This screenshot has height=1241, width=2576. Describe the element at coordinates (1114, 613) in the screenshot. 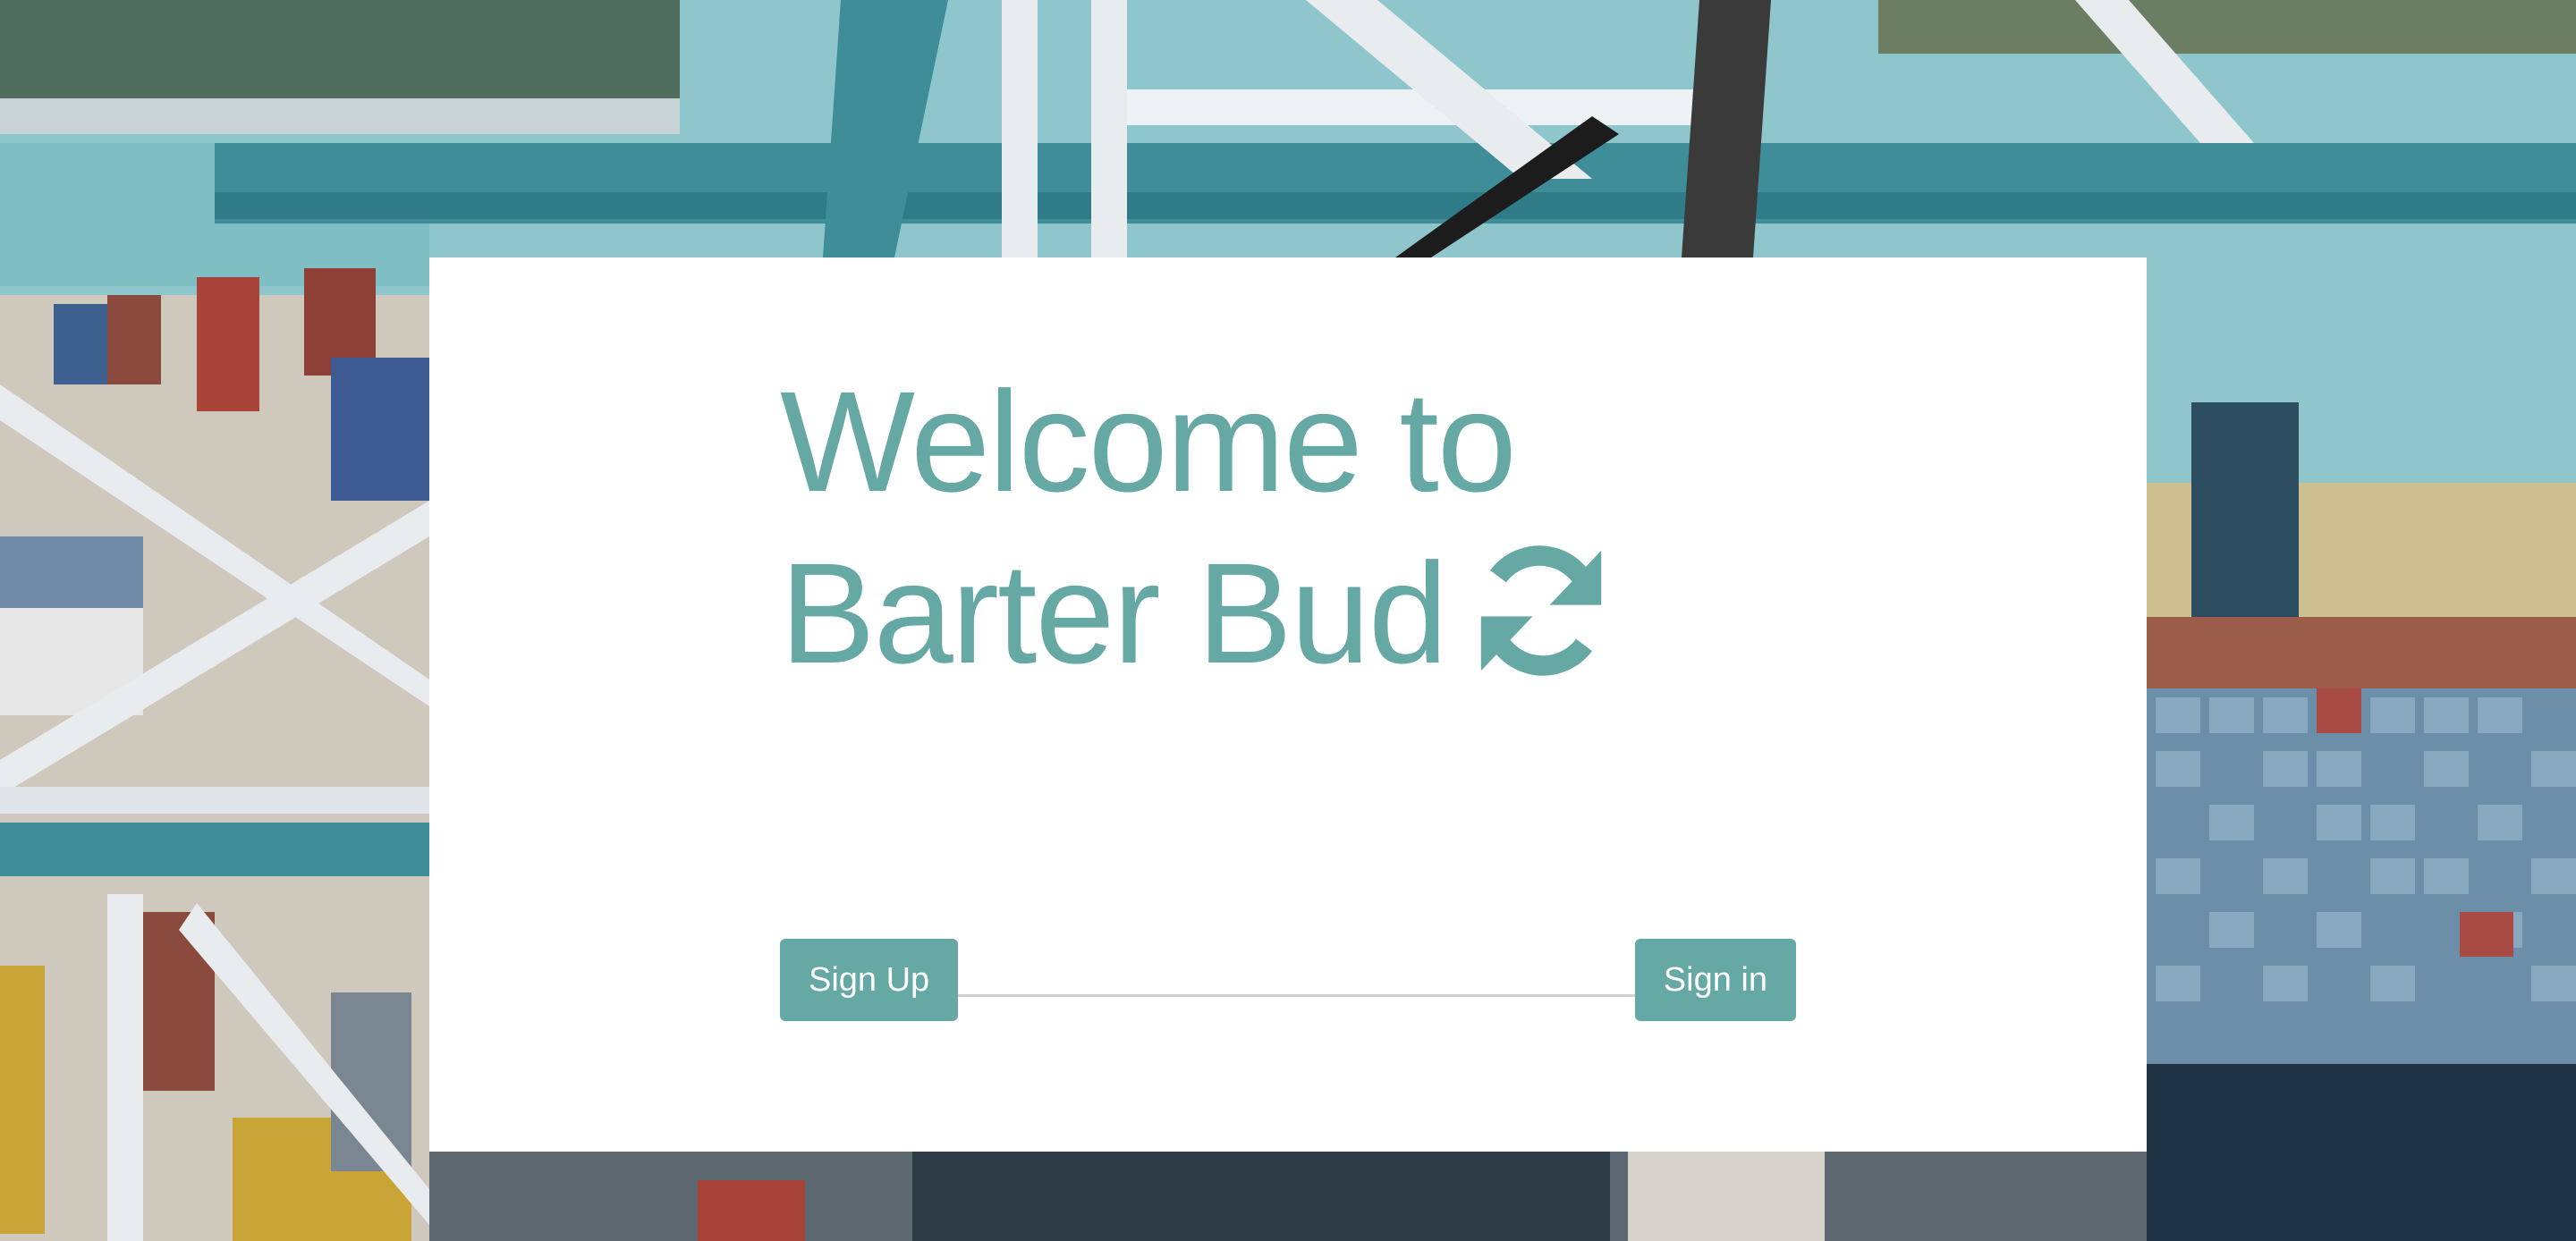

I see `brand-name: Barter Bud` at that location.